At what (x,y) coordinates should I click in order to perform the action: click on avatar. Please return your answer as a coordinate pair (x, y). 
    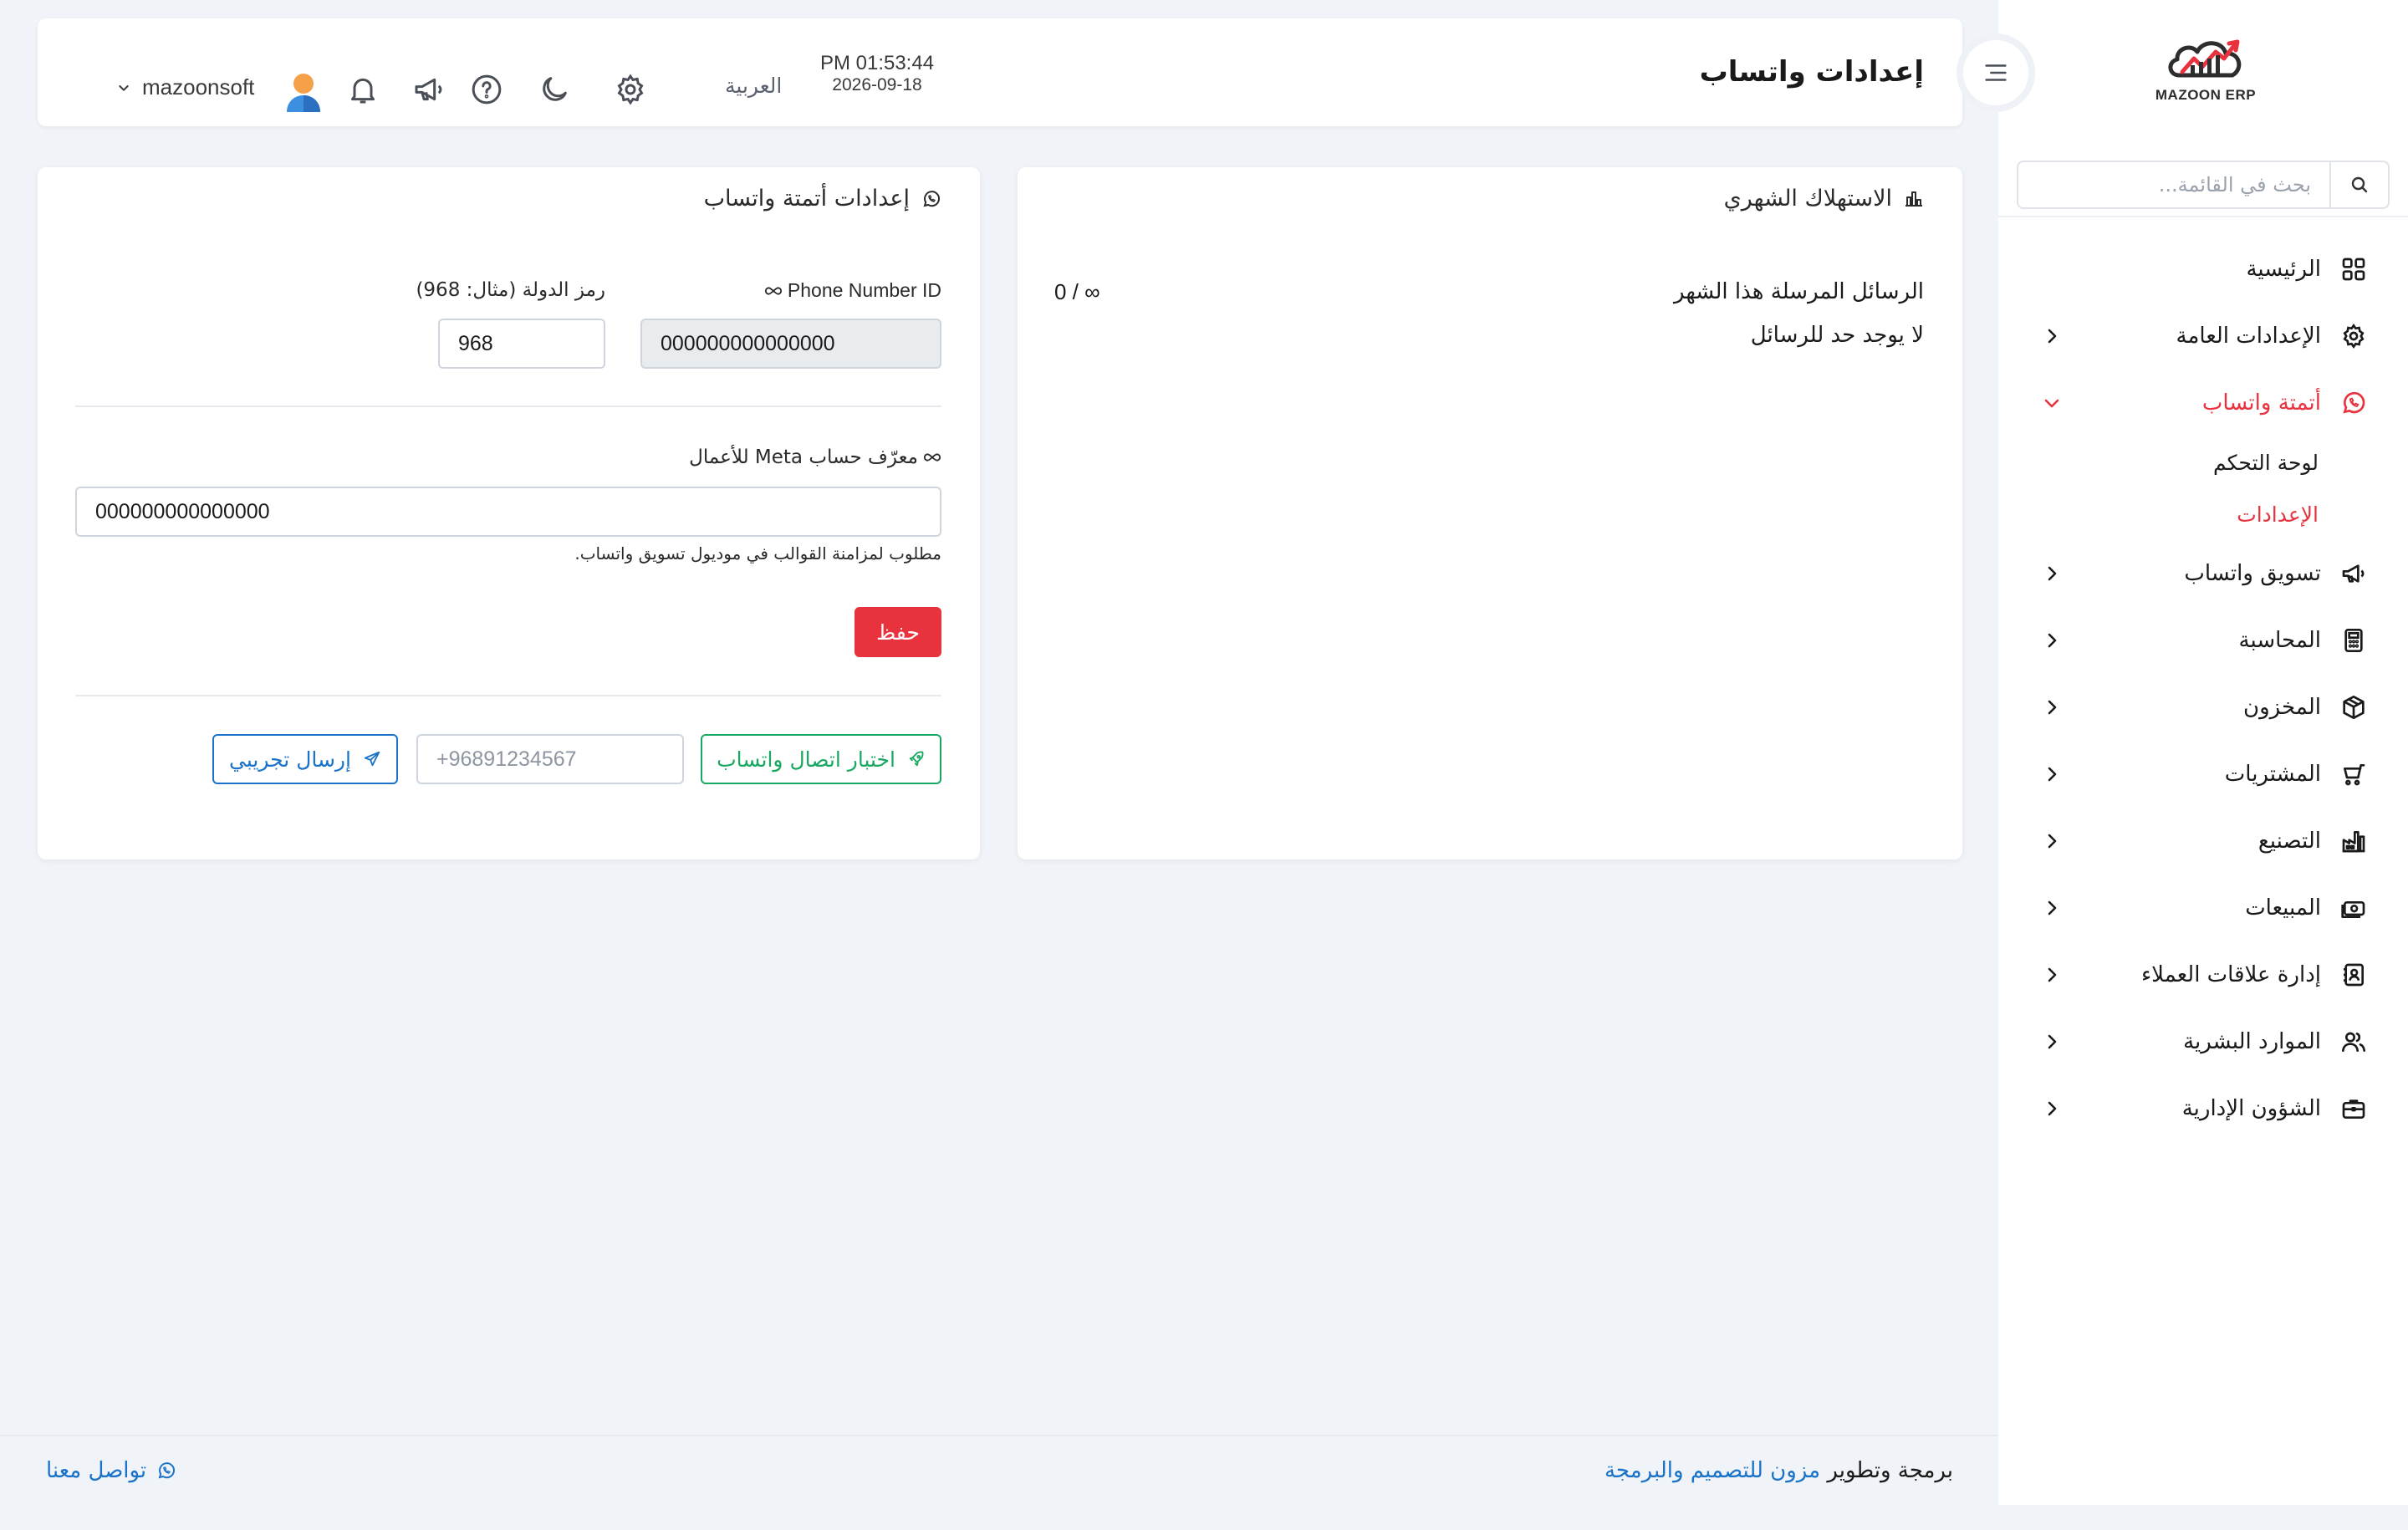
    Looking at the image, I should click on (303, 92).